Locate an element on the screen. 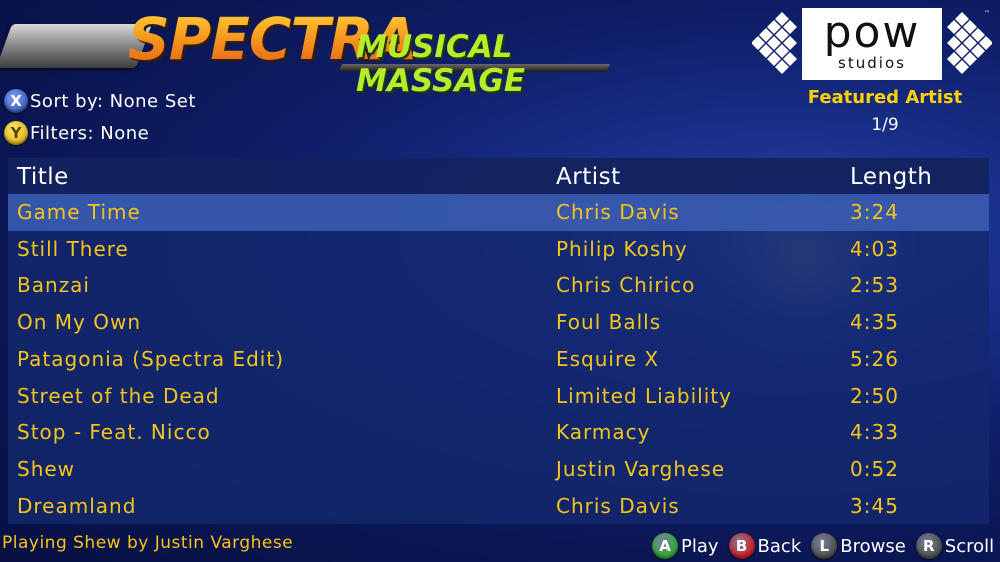  track-length: 3:24 is located at coordinates (874, 212).